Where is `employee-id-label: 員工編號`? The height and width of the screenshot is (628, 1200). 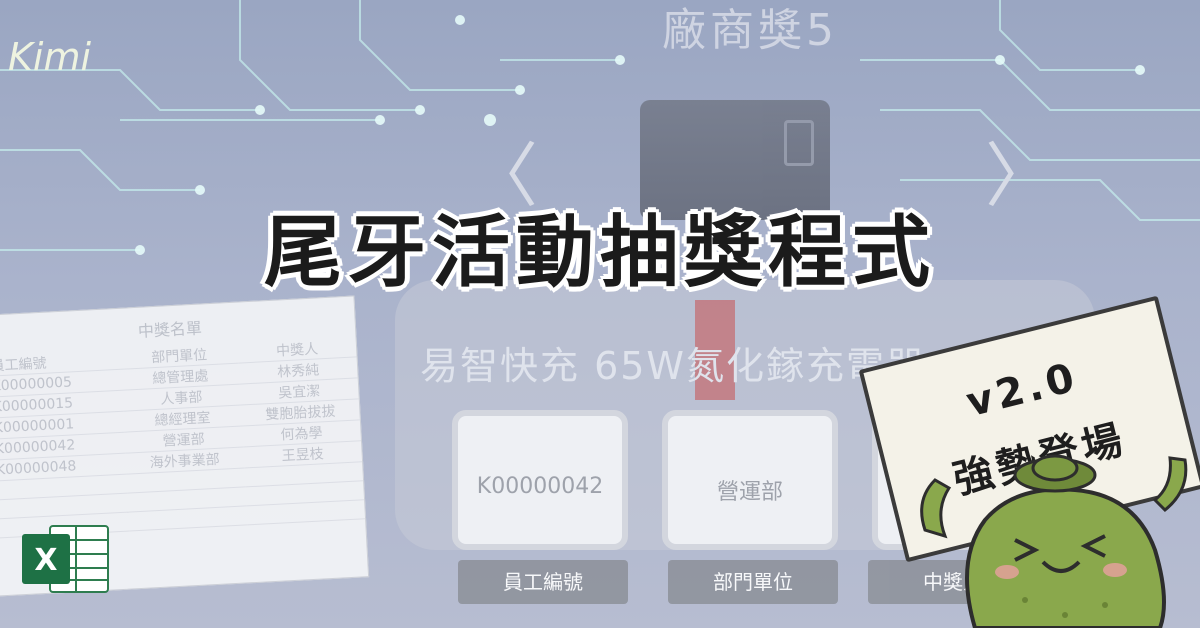 employee-id-label: 員工編號 is located at coordinates (543, 582).